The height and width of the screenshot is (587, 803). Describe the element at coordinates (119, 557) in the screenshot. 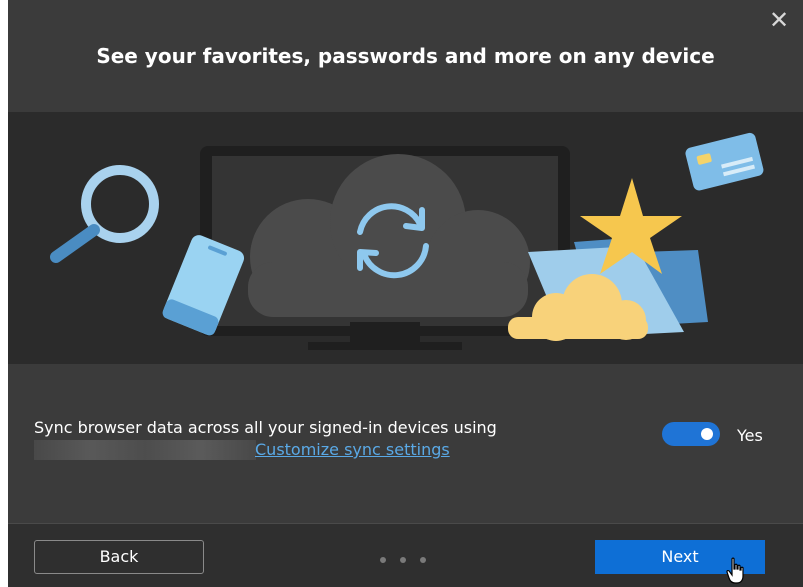

I see `back-button: Back` at that location.